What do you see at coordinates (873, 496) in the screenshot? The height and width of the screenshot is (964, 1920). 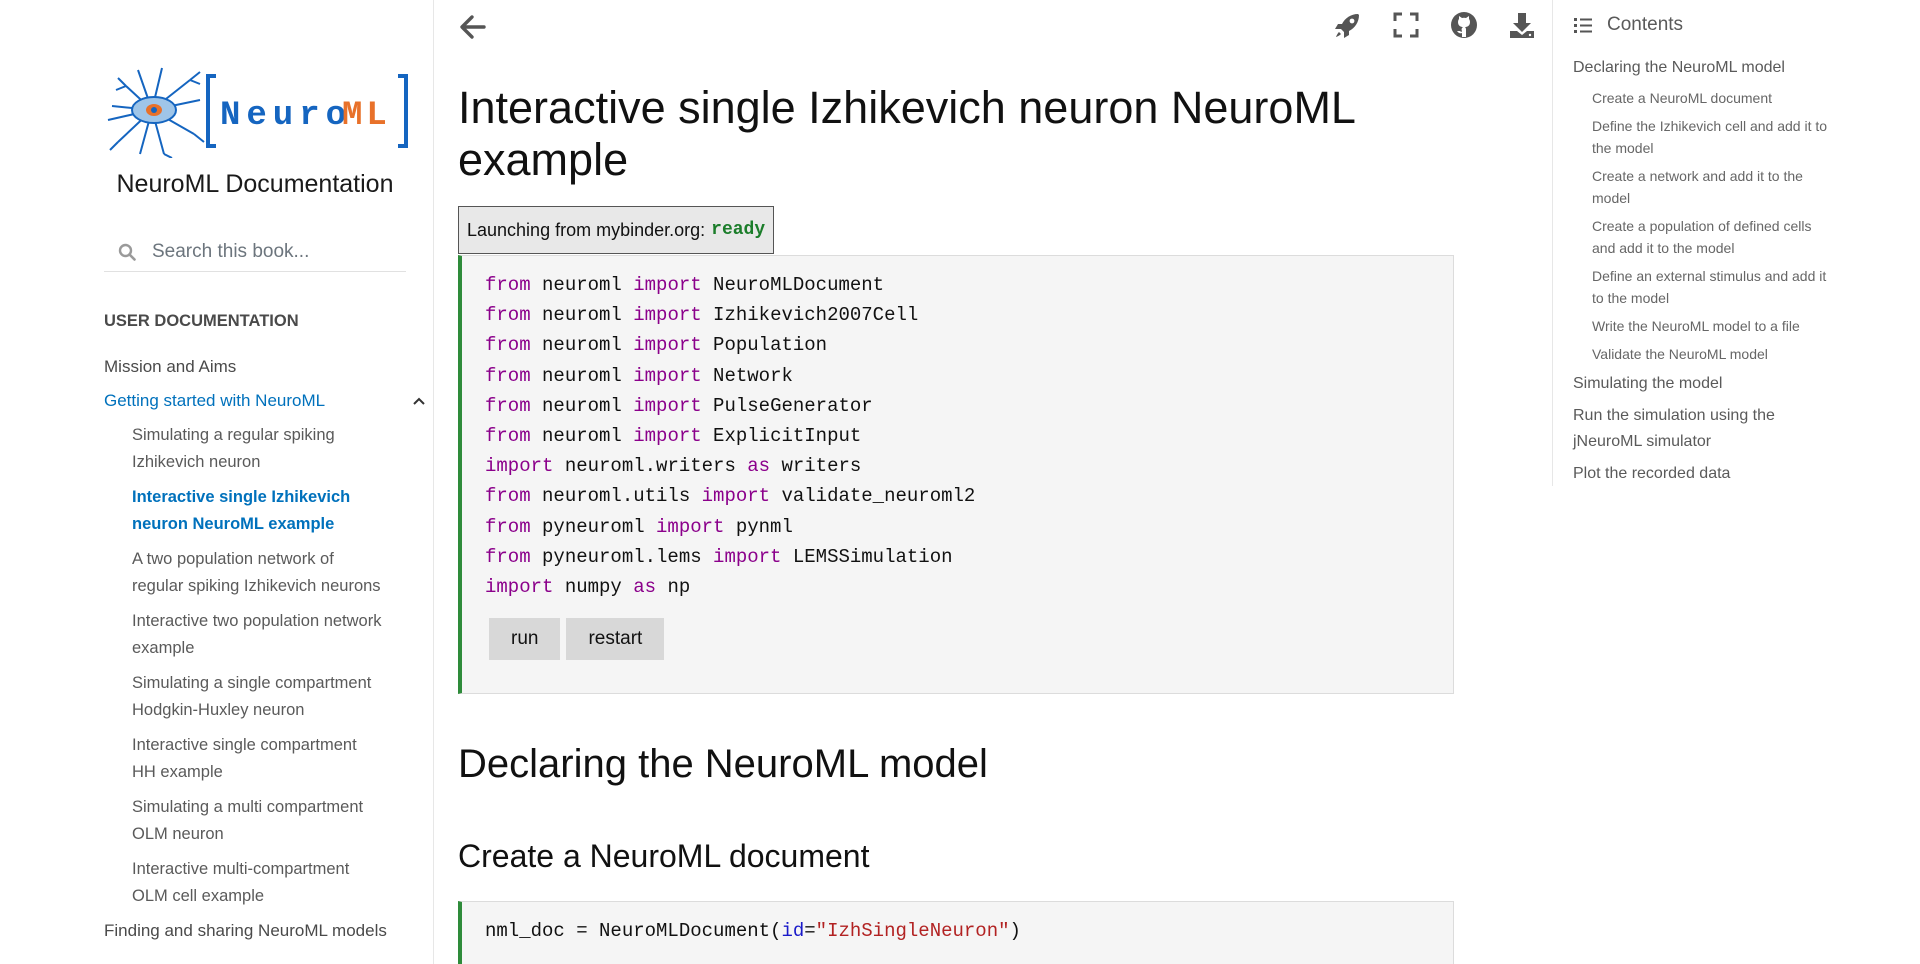 I see `code-text: validate_neuroml2` at bounding box center [873, 496].